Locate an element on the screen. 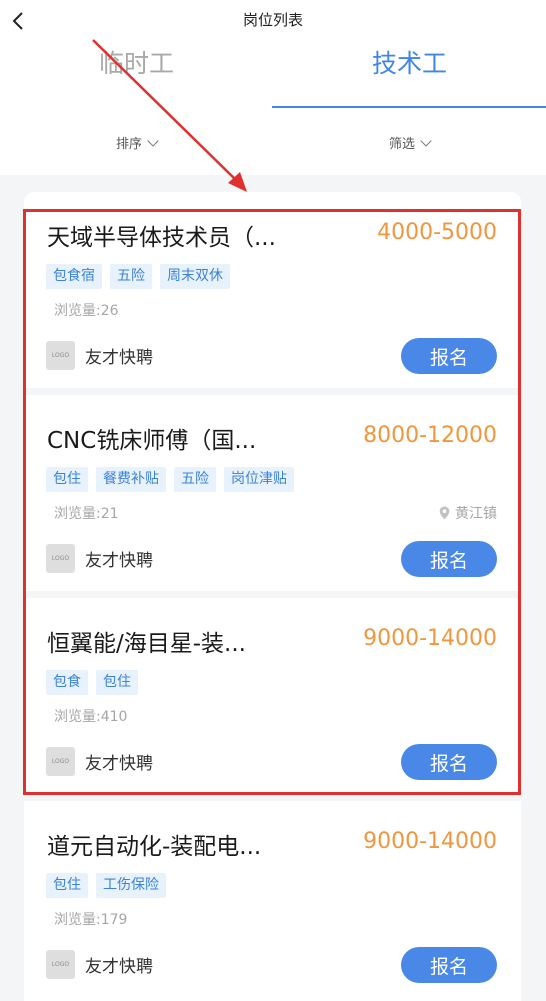 This screenshot has height=1001, width=546. view-count: 浏览量:179 is located at coordinates (91, 920).